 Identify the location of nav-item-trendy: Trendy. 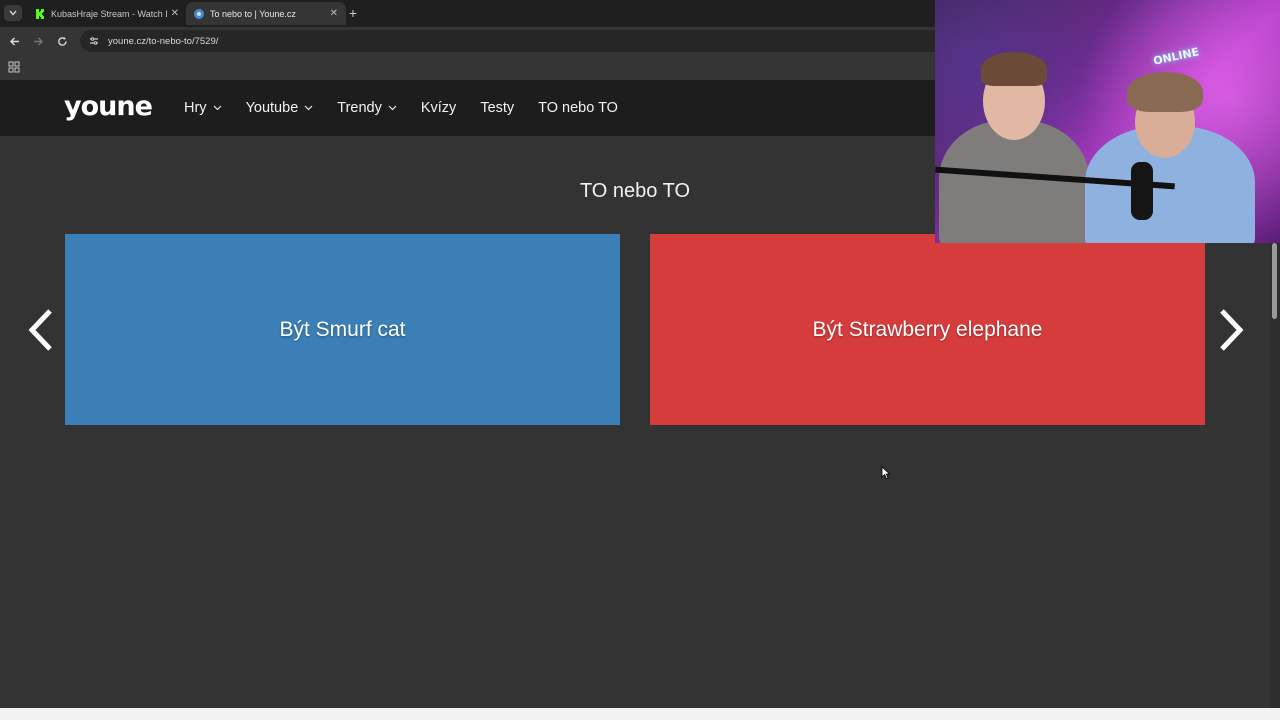
(367, 108).